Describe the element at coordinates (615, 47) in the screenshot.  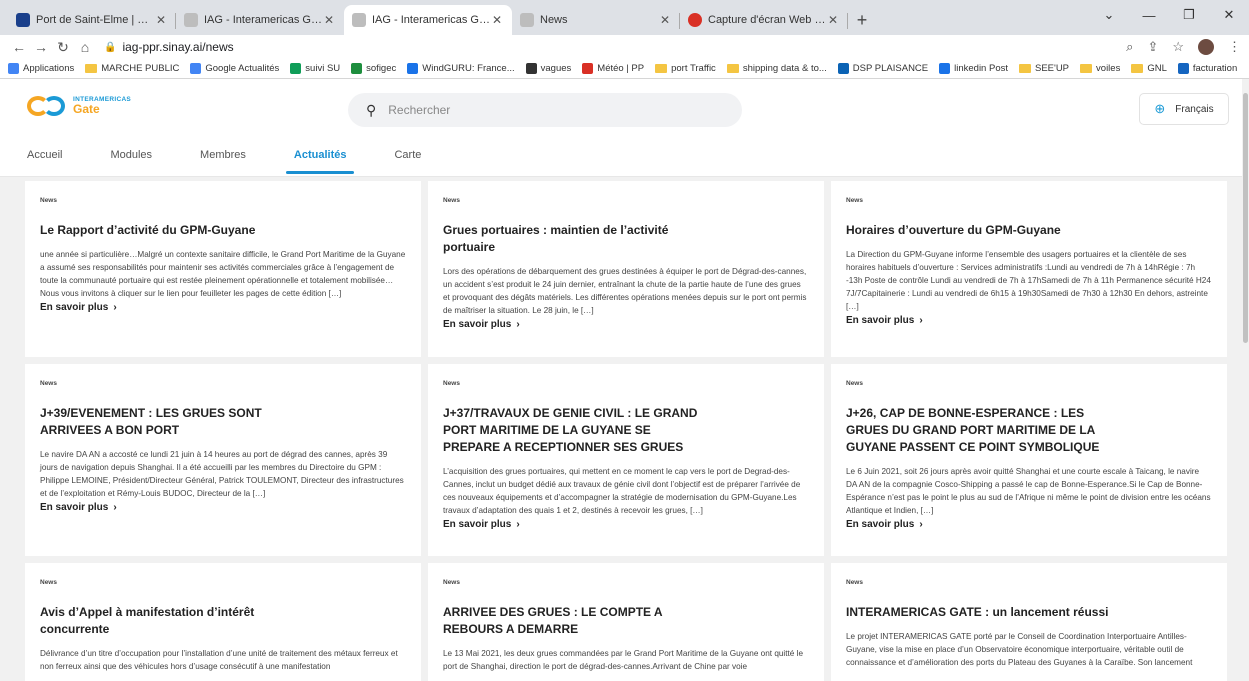
I see `url-field: 🔒 iag-ppr.sinay.ai/news` at that location.